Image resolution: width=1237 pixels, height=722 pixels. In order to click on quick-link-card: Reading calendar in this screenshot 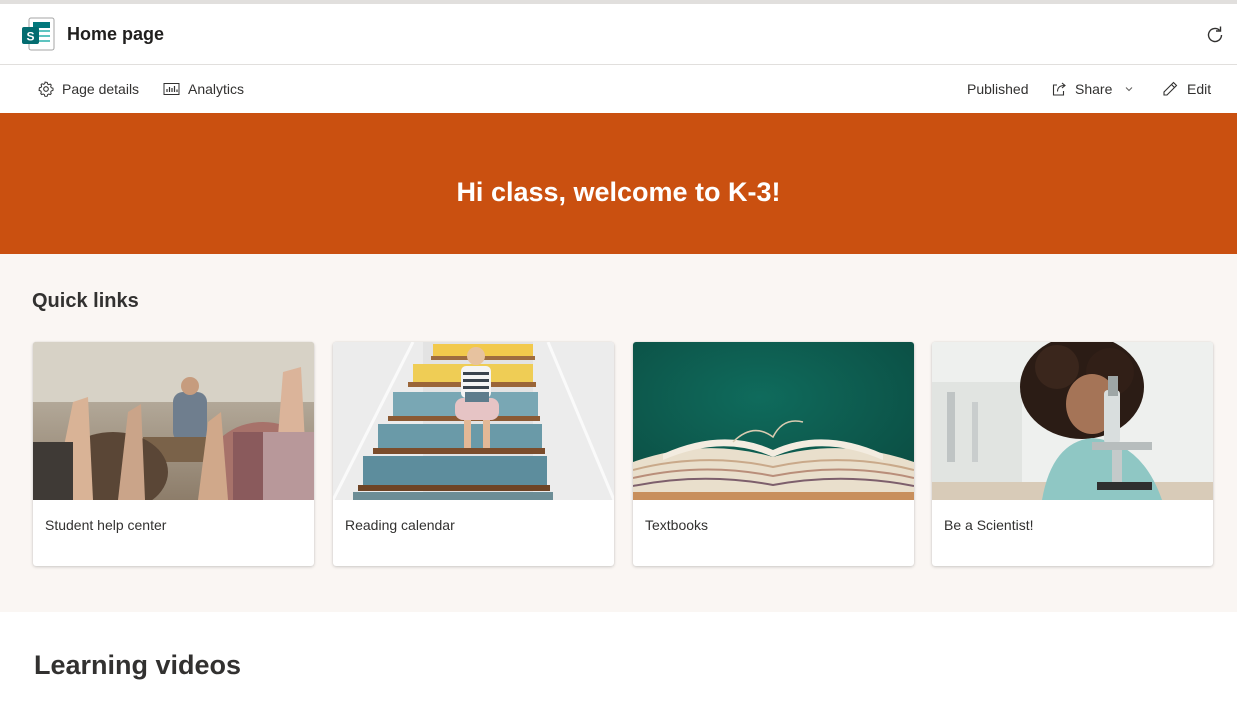, I will do `click(473, 454)`.